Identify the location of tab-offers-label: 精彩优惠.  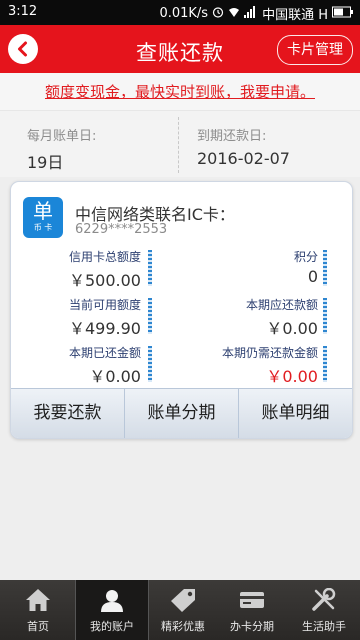
(183, 626).